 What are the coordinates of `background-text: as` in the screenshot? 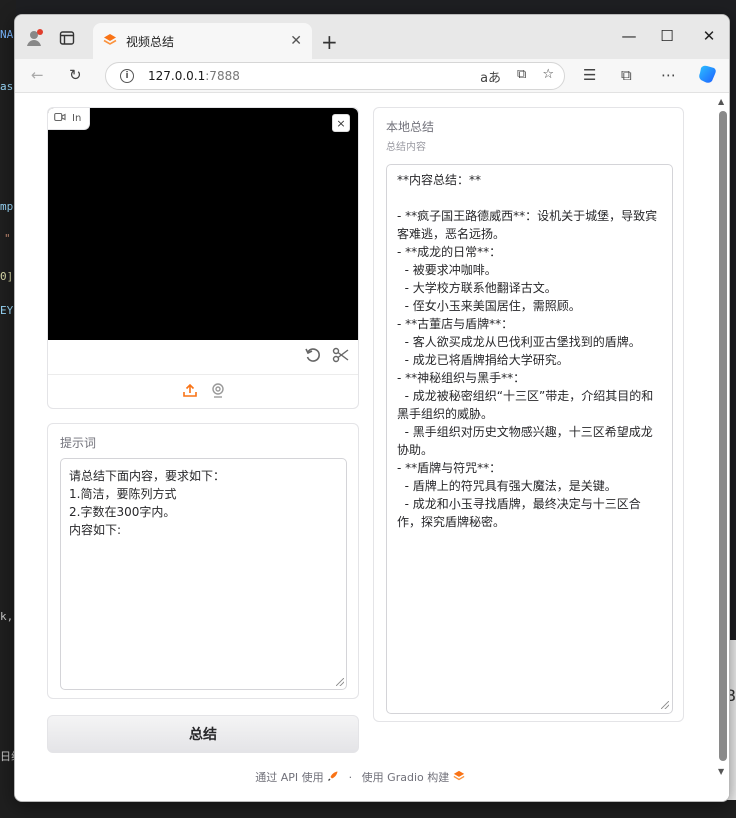 It's located at (7, 86).